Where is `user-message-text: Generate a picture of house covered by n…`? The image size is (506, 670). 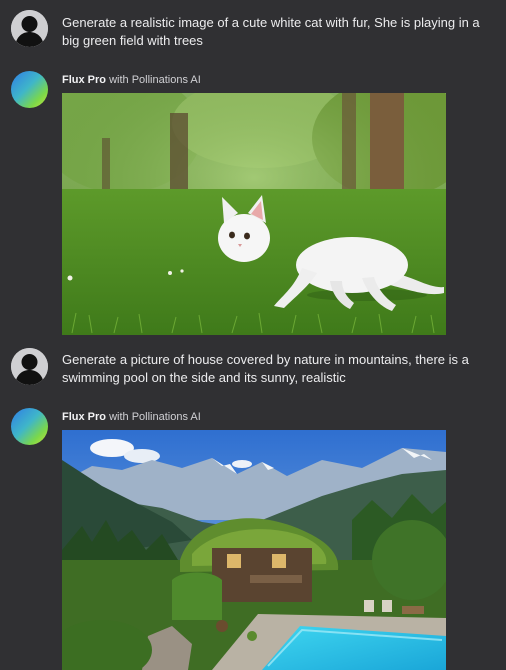
user-message-text: Generate a picture of house covered by n… is located at coordinates (265, 368).